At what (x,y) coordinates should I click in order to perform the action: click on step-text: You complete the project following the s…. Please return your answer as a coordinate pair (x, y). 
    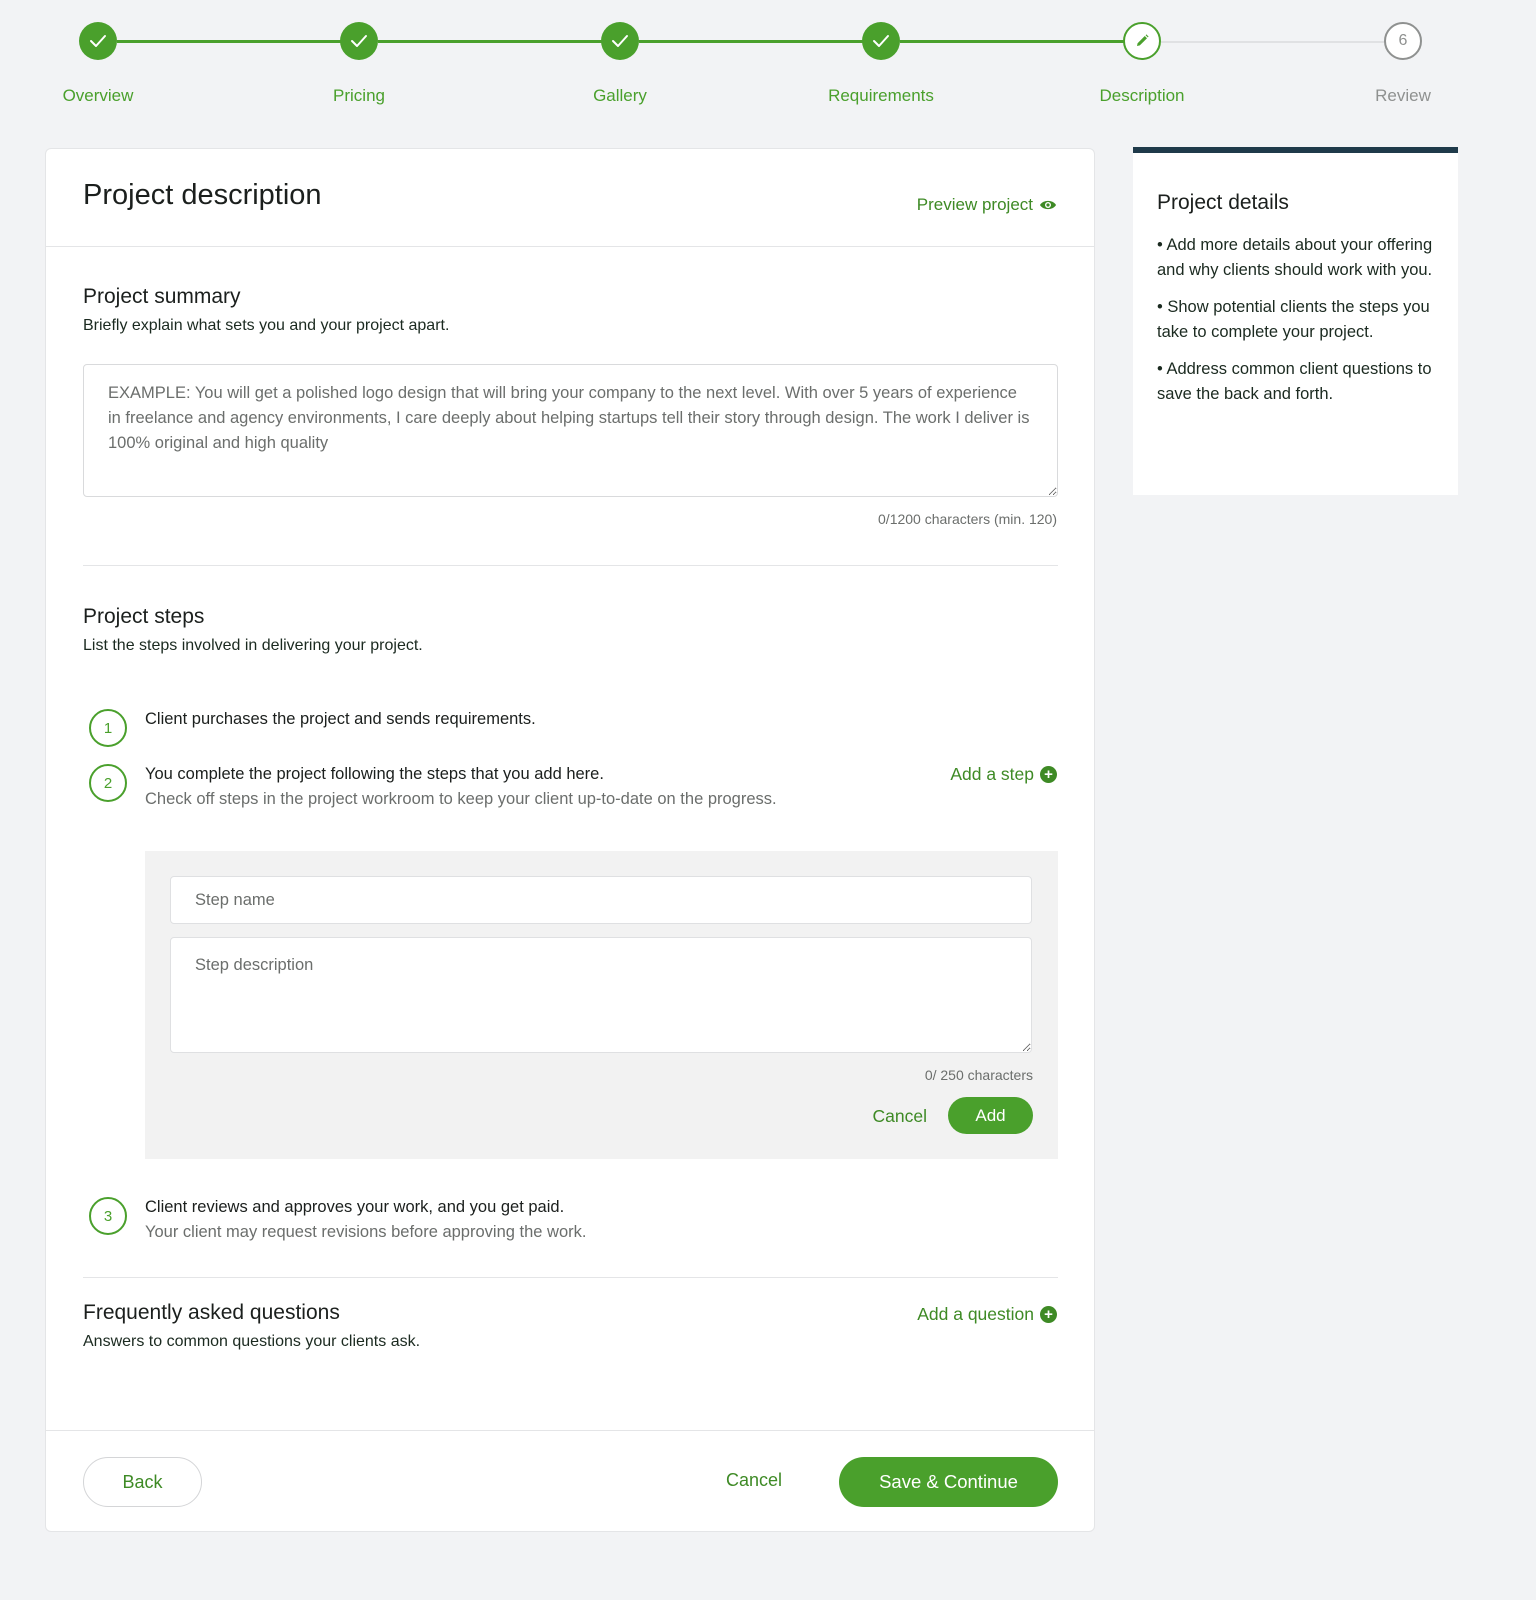
    Looking at the image, I should click on (461, 787).